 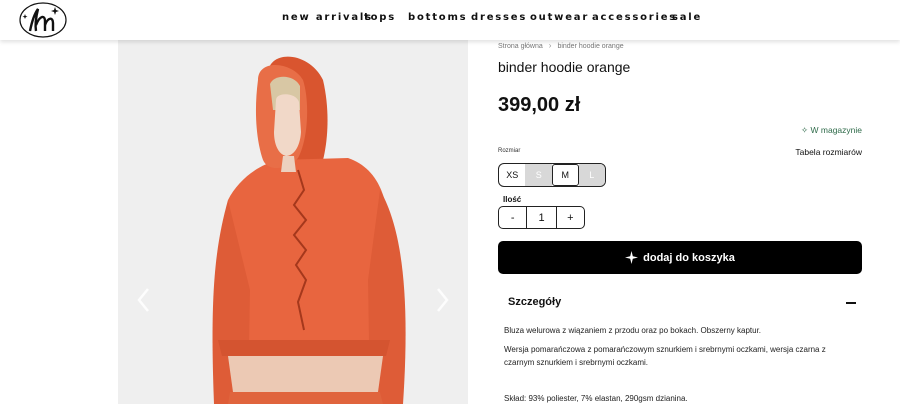 What do you see at coordinates (632, 257) in the screenshot?
I see `sparkle-icon` at bounding box center [632, 257].